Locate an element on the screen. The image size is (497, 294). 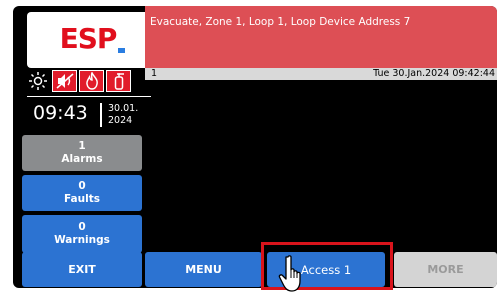
more-button: MORE is located at coordinates (445, 269).